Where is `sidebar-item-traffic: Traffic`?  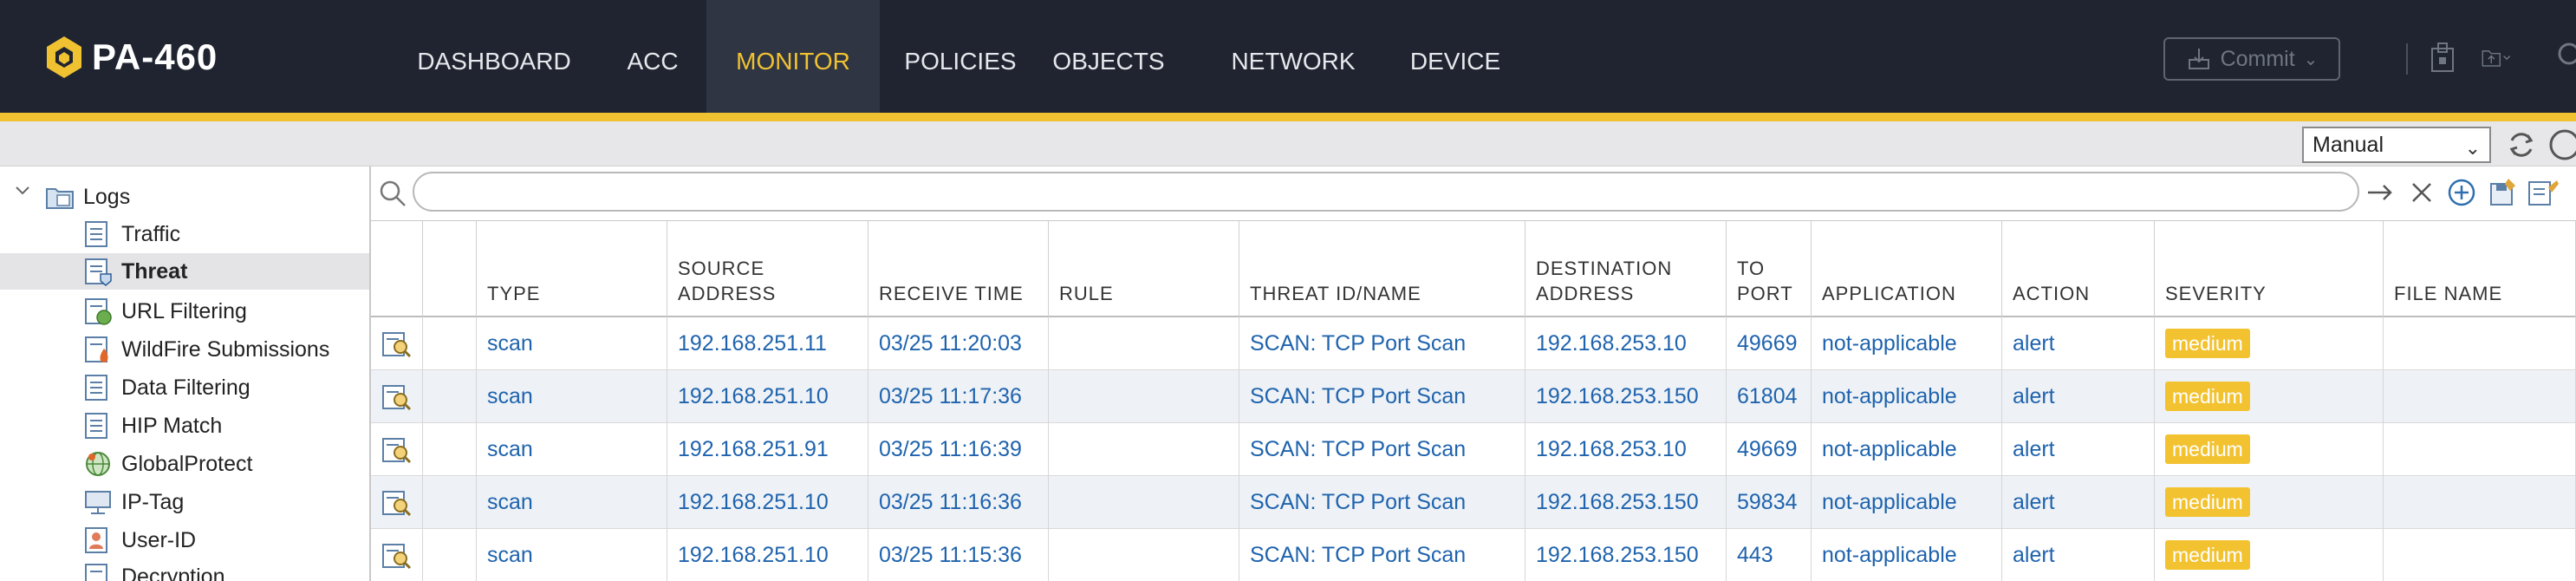
sidebar-item-traffic: Traffic is located at coordinates (131, 234).